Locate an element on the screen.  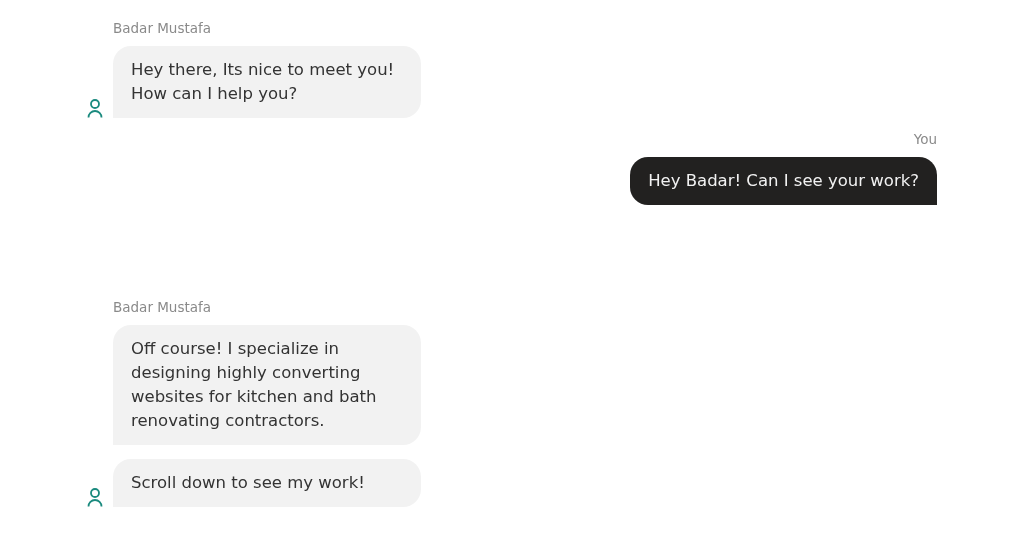
message-bubble: Off course! I specialize in designing highly converting websites for kitchen and bath renovating contractors. is located at coordinates (267, 385).